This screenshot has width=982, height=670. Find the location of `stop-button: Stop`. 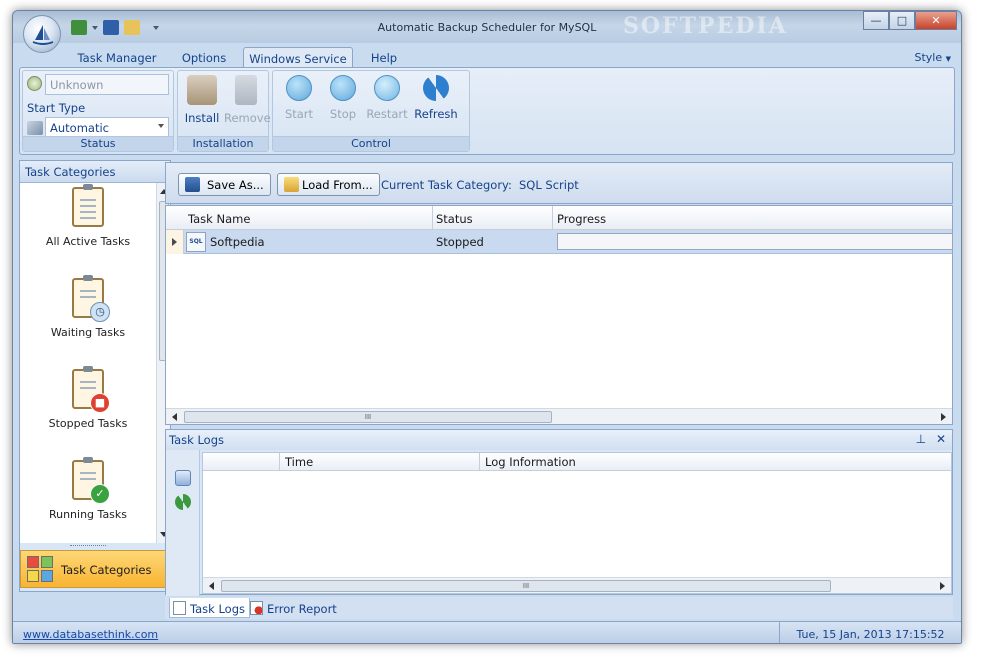

stop-button: Stop is located at coordinates (343, 103).